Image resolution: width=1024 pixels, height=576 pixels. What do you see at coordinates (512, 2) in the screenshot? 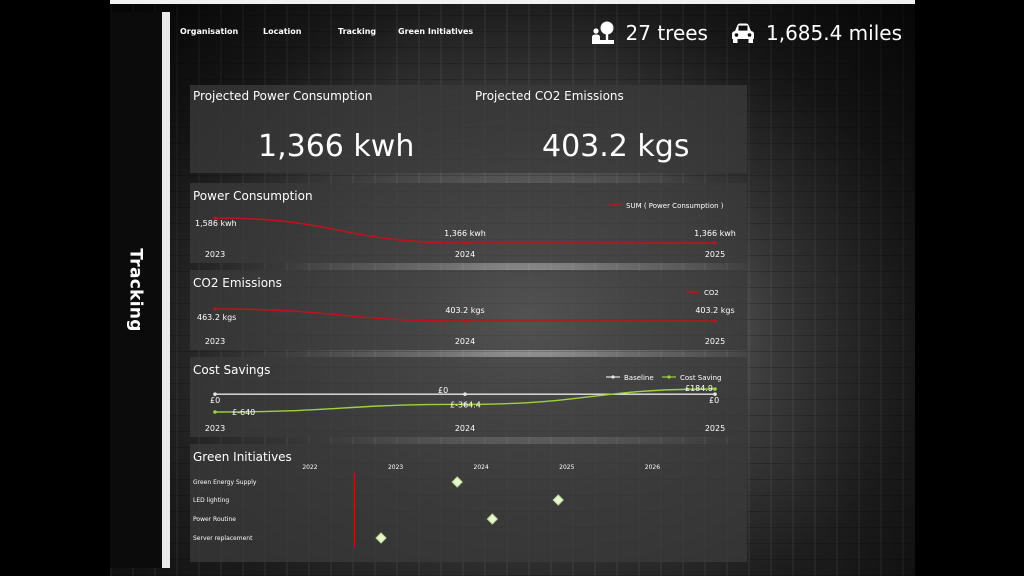
I see `top-border` at bounding box center [512, 2].